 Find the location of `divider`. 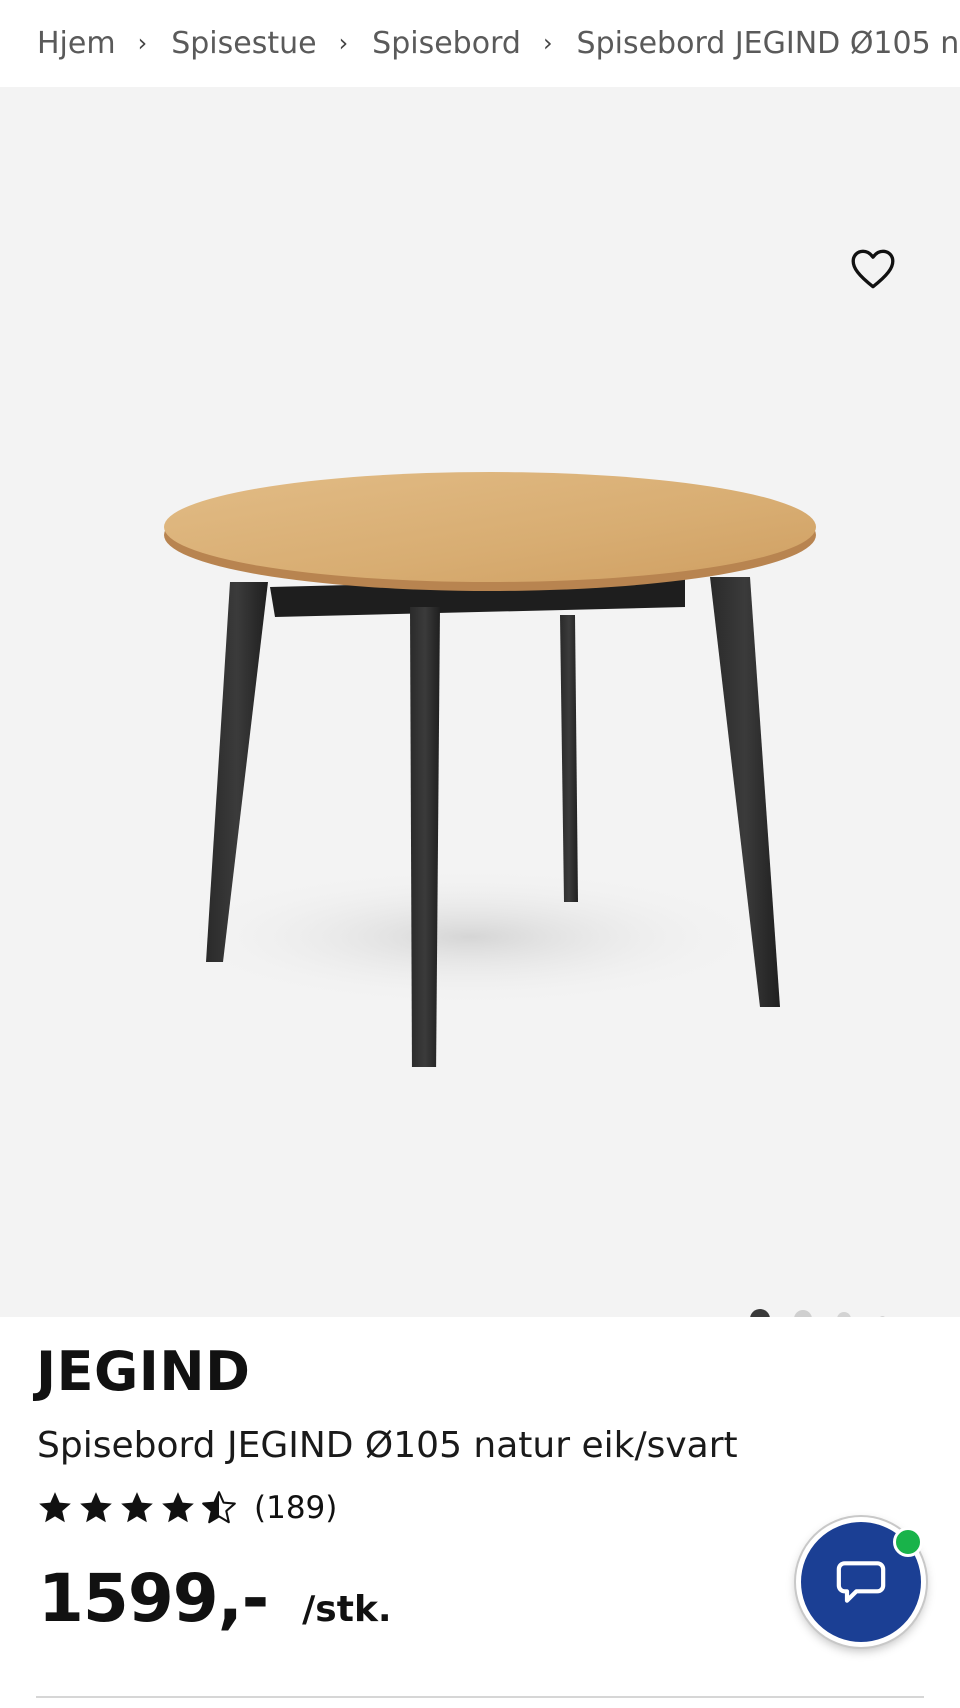

divider is located at coordinates (480, 1697).